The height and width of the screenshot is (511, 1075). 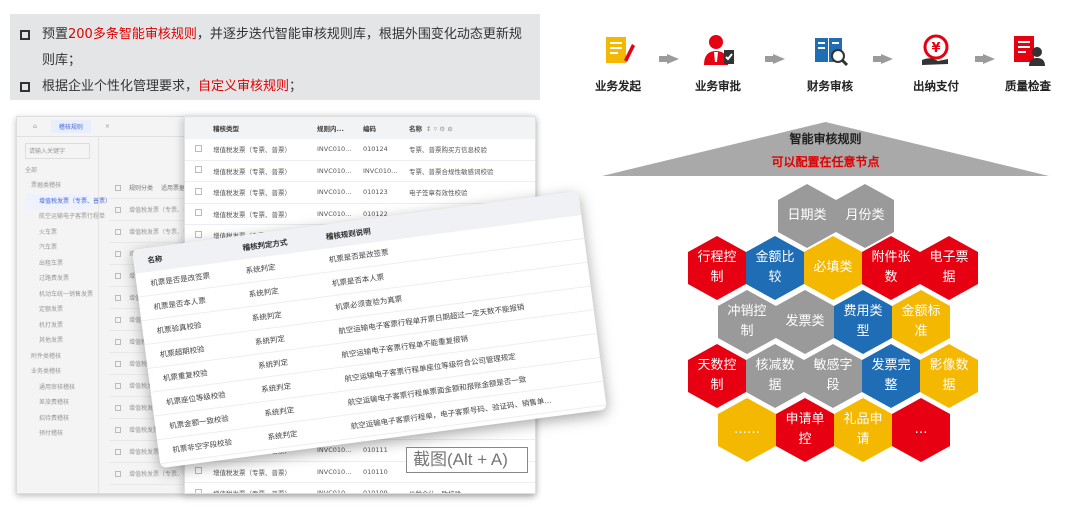 What do you see at coordinates (747, 322) in the screenshot?
I see `rule-type-hex: 冲销控制` at bounding box center [747, 322].